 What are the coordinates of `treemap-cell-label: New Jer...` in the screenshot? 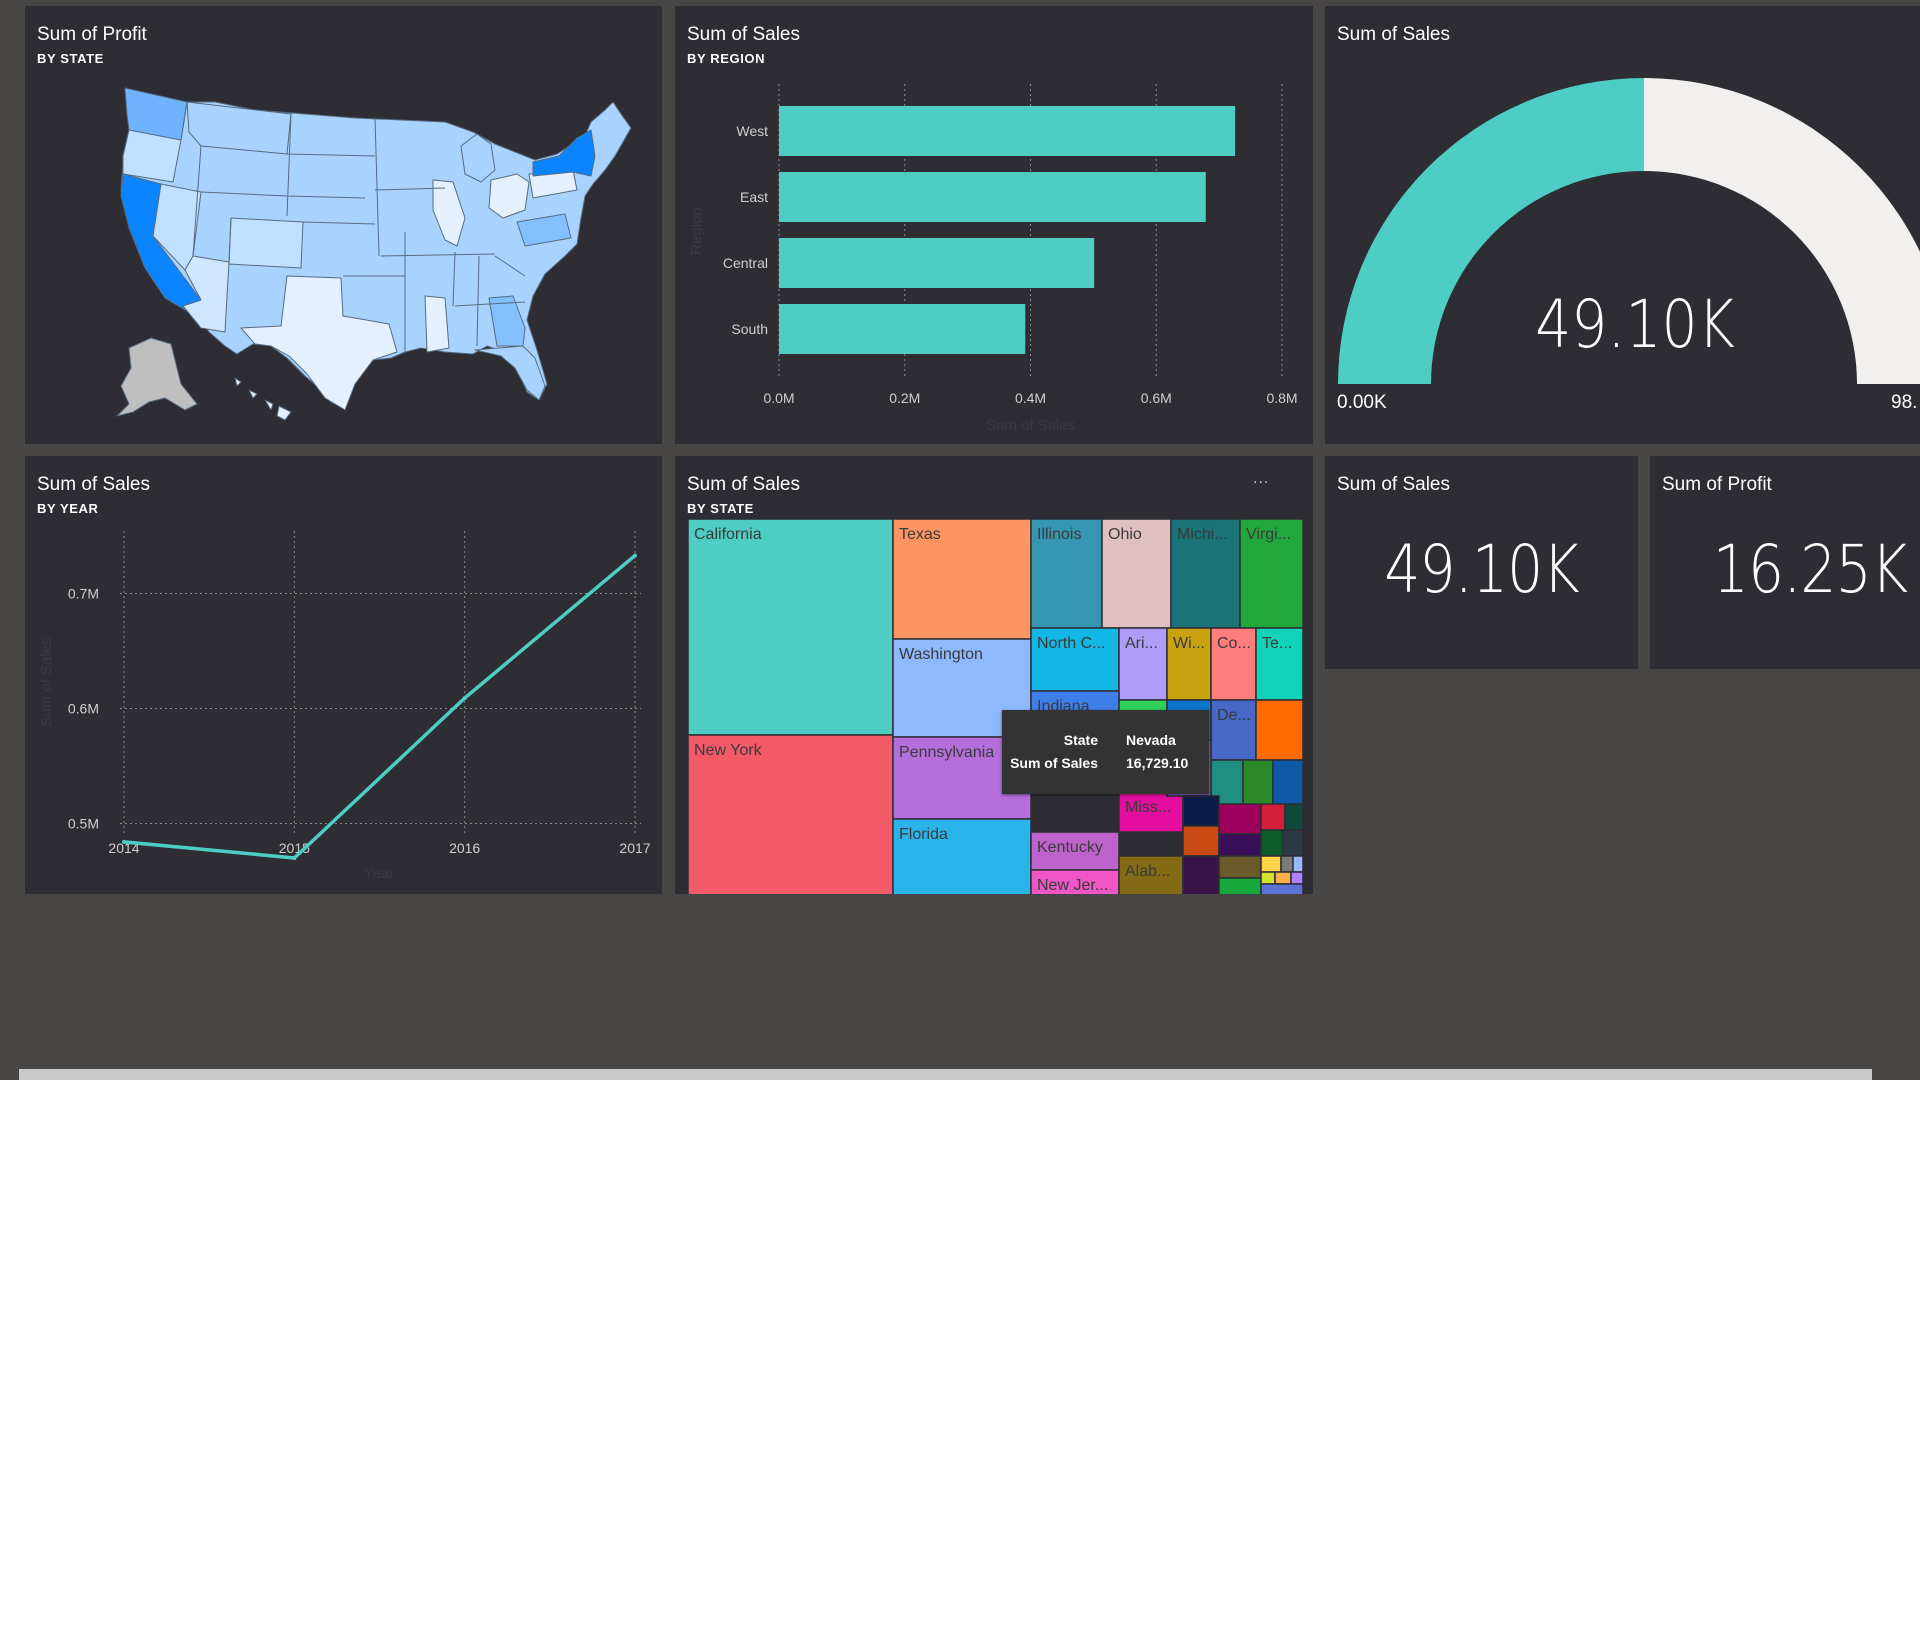 It's located at (1072, 885).